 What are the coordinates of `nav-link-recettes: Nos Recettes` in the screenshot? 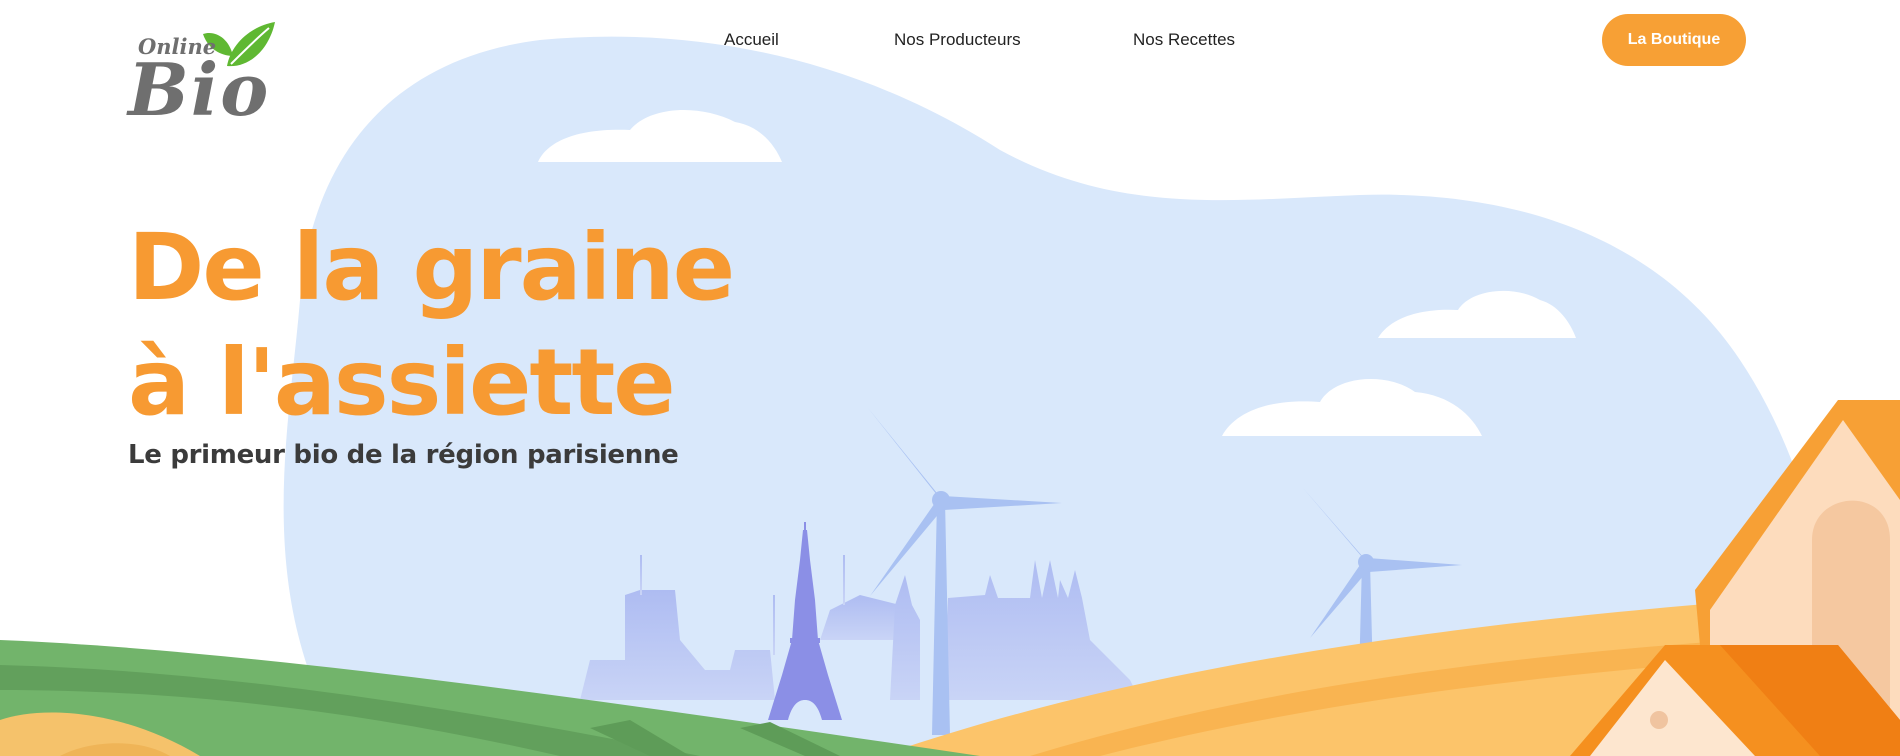 It's located at (1184, 40).